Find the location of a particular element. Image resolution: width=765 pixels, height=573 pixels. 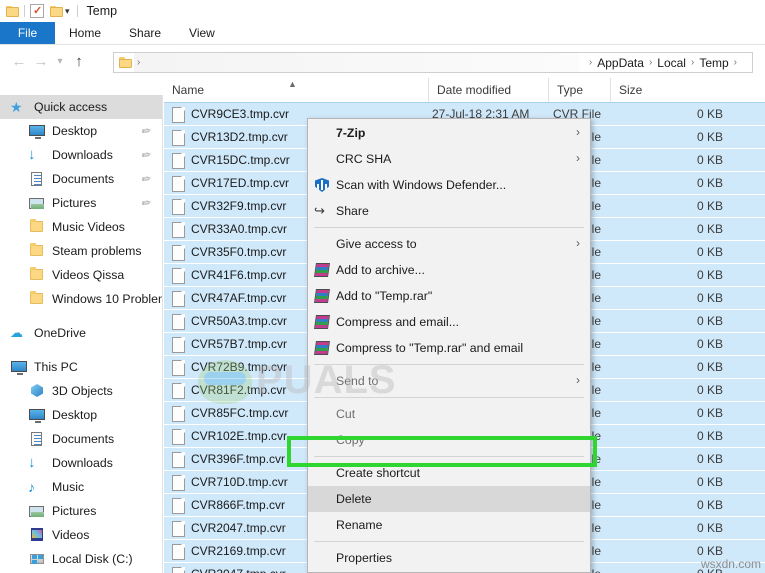

sidebar-item-music-videos: Music Videos is located at coordinates (81, 227).